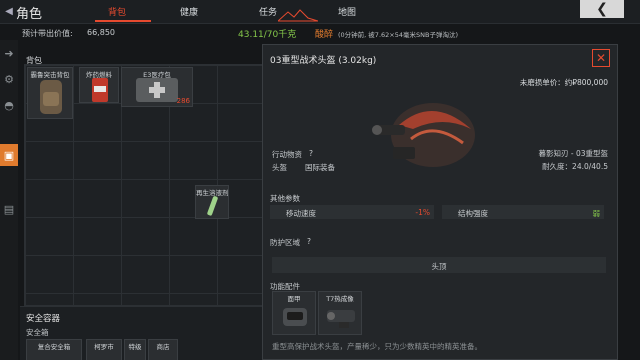 This screenshot has width=640, height=360. Describe the element at coordinates (157, 75) in the screenshot. I see `item-label: E3医疗包` at that location.